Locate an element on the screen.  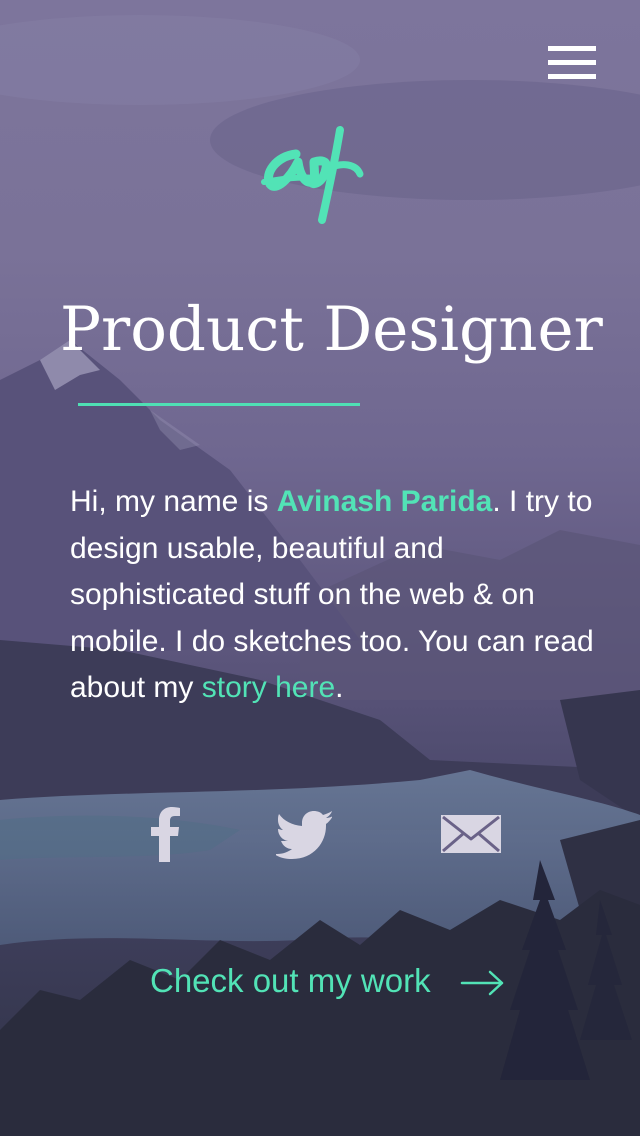
author-name: Avinash Parida is located at coordinates (384, 501).